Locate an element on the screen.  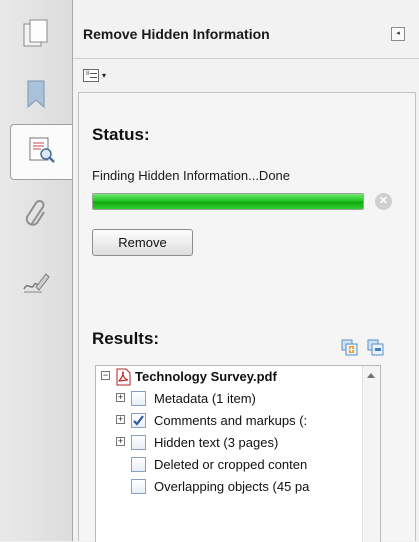
collapse-panel-button: ◂ is located at coordinates (398, 34).